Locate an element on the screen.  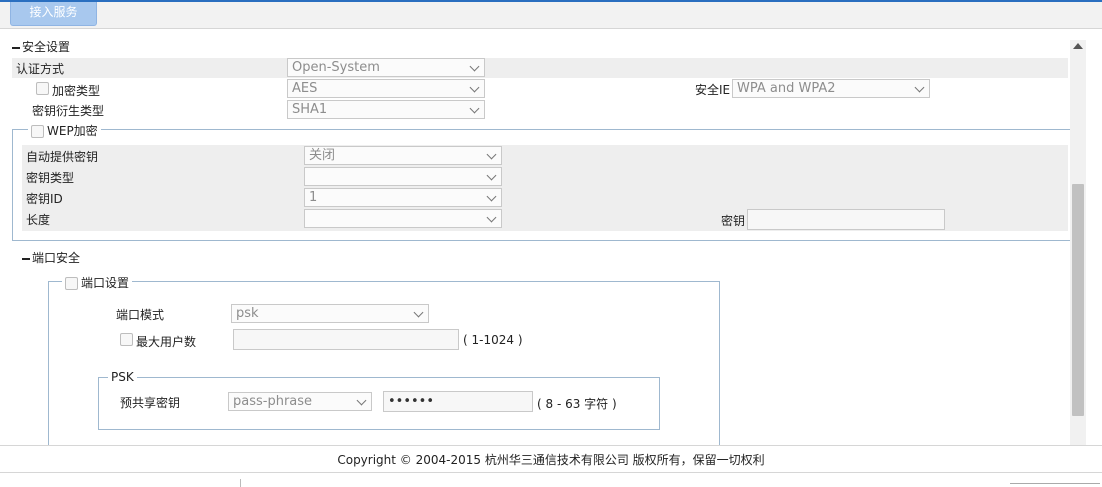
auth-mode-label: 认证方式 is located at coordinates (40, 69).